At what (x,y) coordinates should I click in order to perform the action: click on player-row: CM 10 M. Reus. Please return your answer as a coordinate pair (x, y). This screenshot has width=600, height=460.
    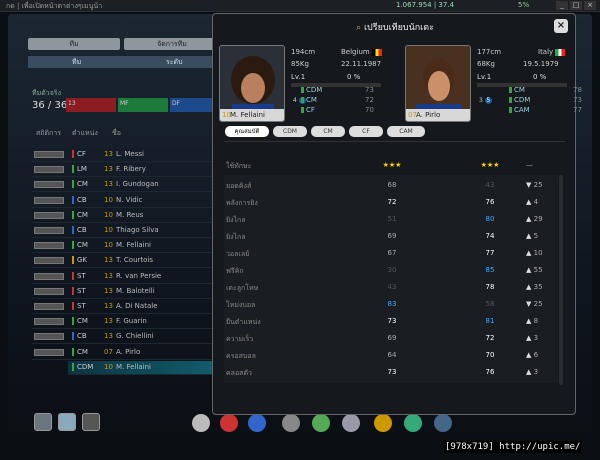
    Looking at the image, I should click on (122, 216).